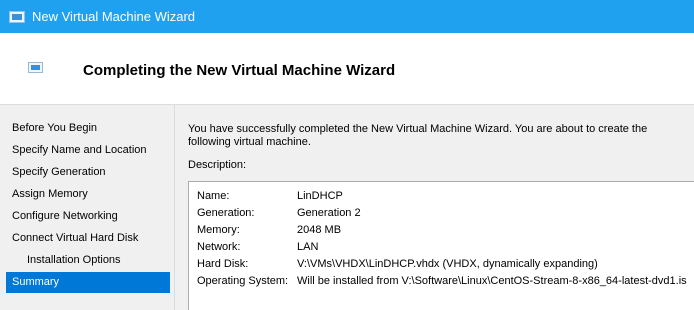 Image resolution: width=694 pixels, height=310 pixels. Describe the element at coordinates (219, 247) in the screenshot. I see `description-key: Network:` at that location.